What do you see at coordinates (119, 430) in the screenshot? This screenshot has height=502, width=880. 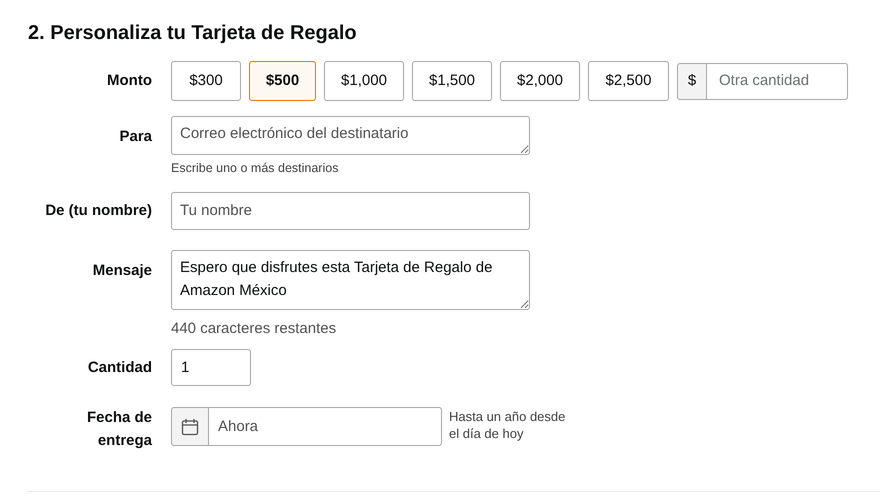 I see `field-label: Fecha de entrega` at bounding box center [119, 430].